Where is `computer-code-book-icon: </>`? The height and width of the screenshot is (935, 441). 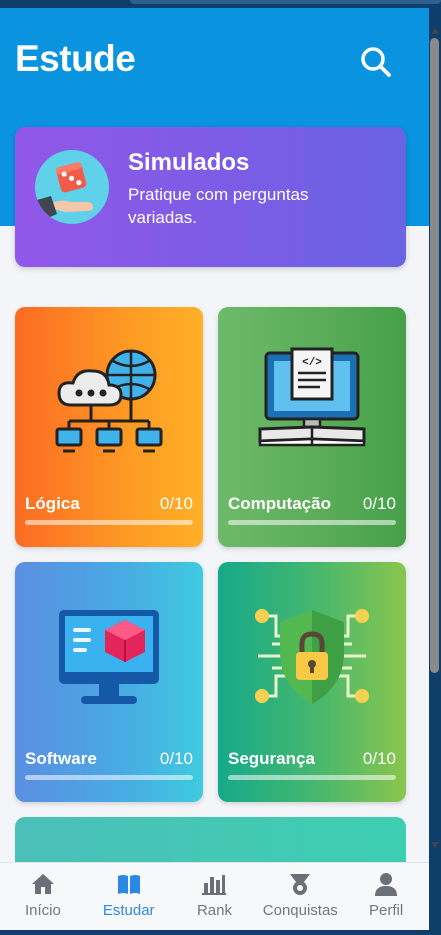 computer-code-book-icon: </> is located at coordinates (312, 397).